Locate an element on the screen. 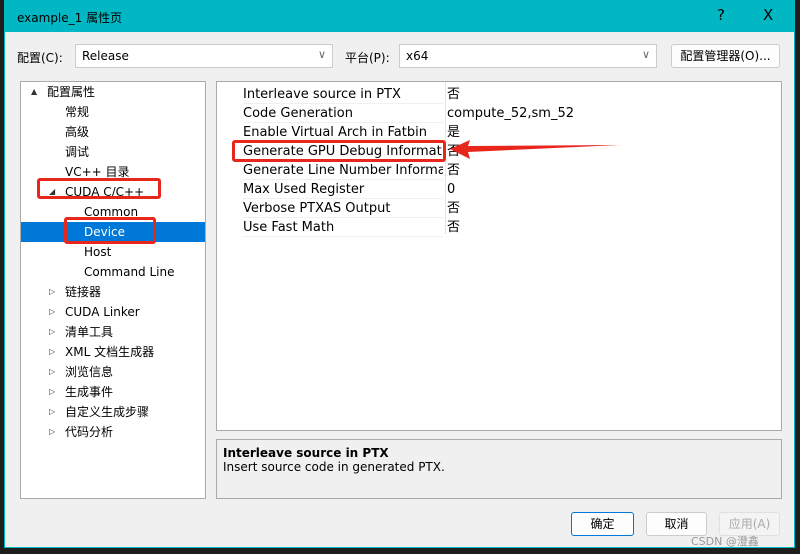 This screenshot has height=554, width=800. property-name: Verbose PTXAS Output is located at coordinates (343, 208).